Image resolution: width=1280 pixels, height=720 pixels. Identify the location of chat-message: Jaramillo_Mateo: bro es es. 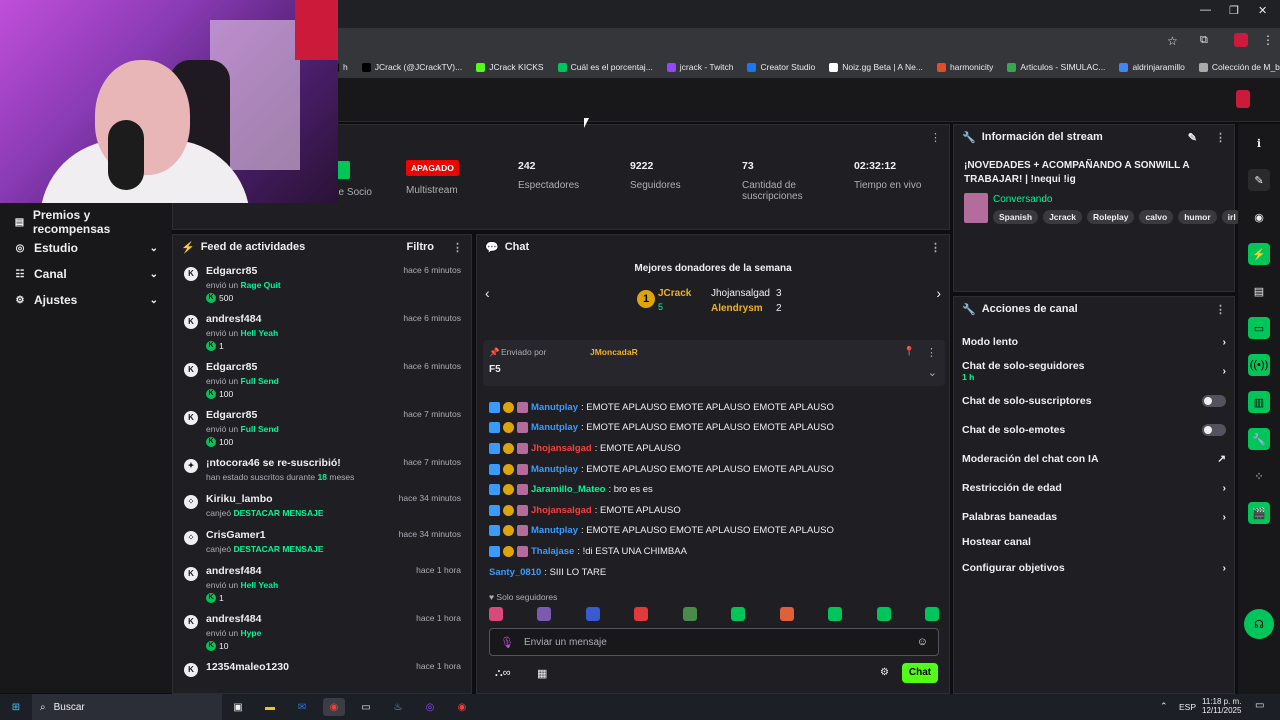
(714, 489).